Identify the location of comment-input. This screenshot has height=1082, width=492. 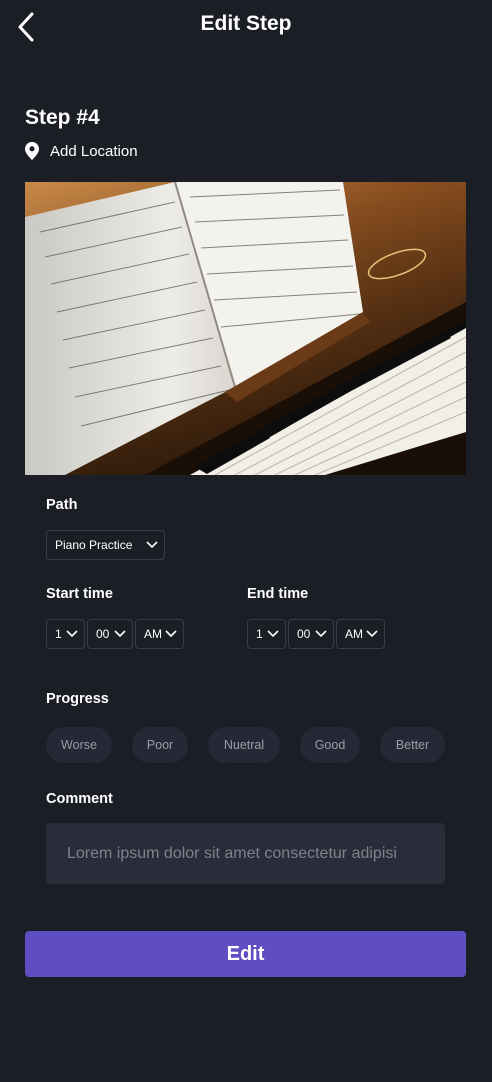
(245, 853).